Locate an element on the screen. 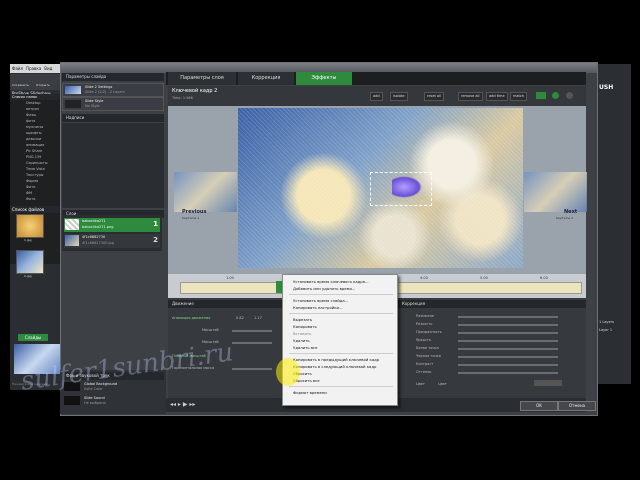  correction-label: Белая точка is located at coordinates (427, 348).